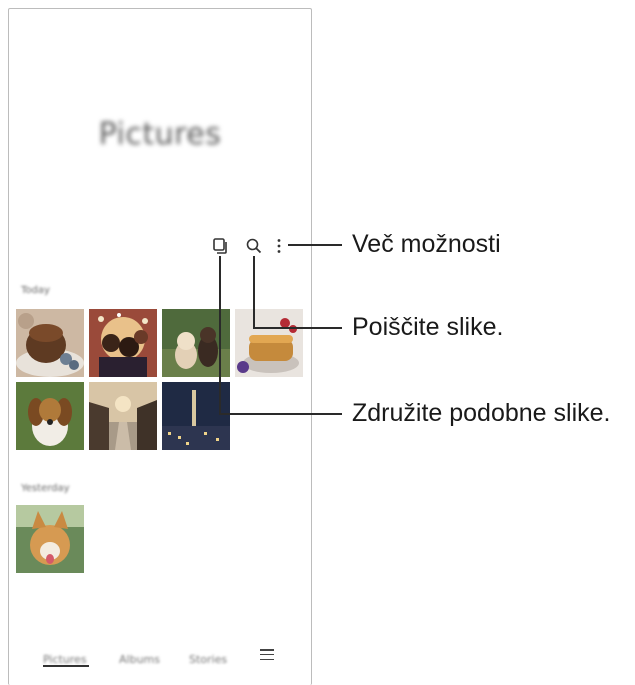 The width and height of the screenshot is (635, 685). I want to click on photo-thumbnail-party, so click(123, 343).